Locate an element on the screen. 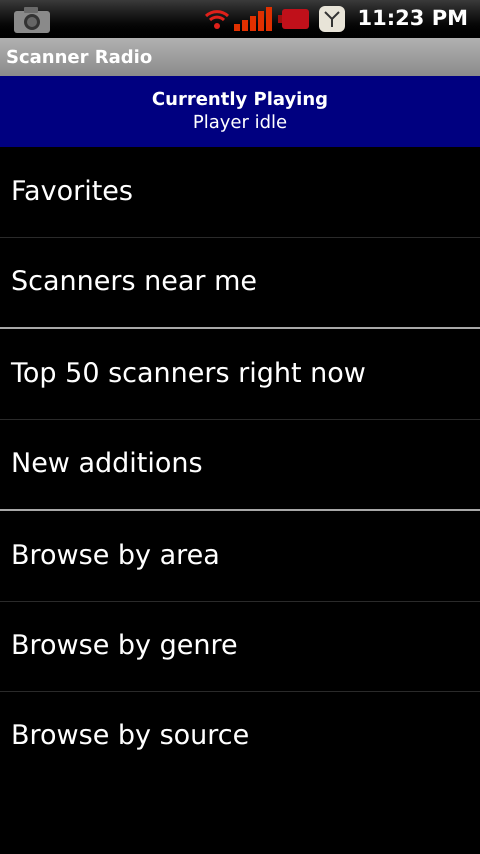 The width and height of the screenshot is (480, 854). signal-icon is located at coordinates (254, 19).